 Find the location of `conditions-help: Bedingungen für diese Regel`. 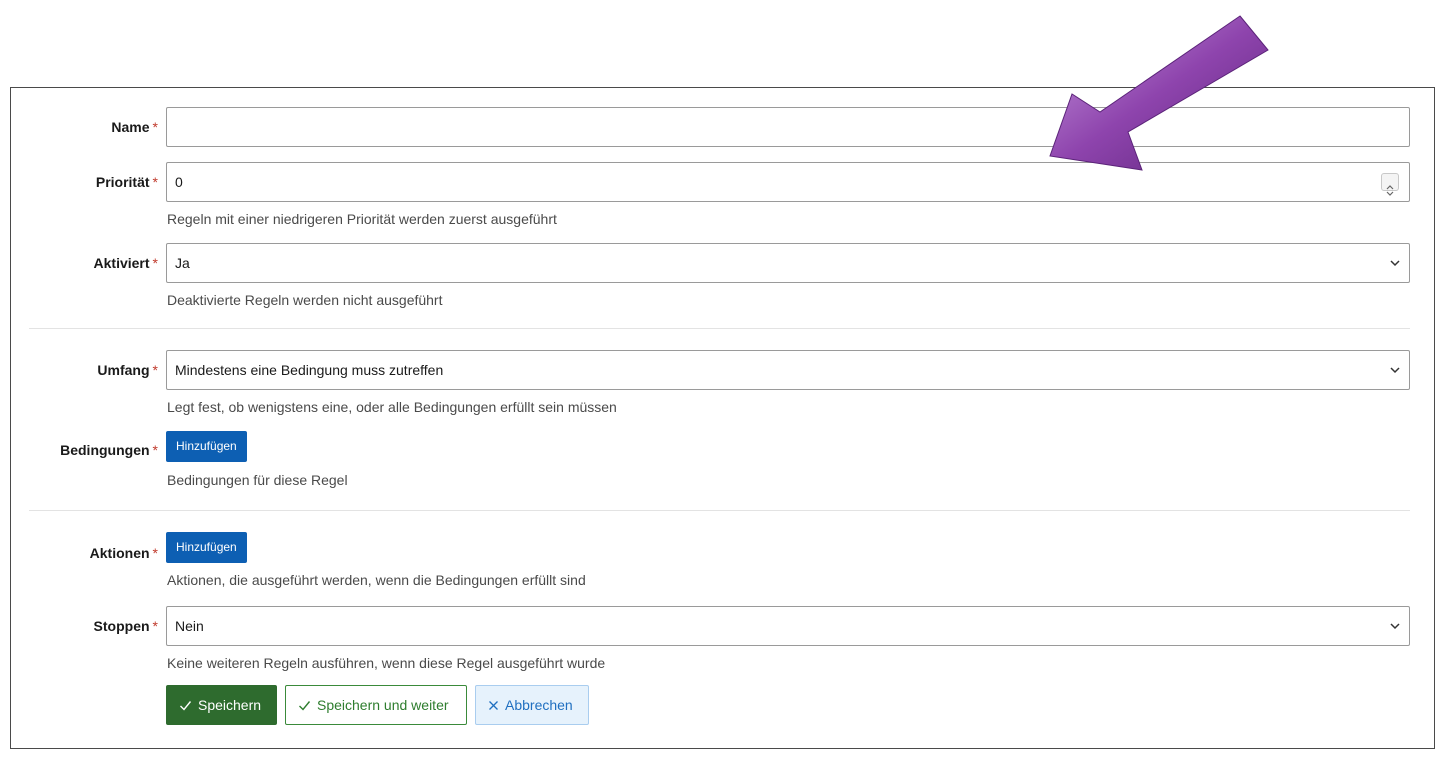

conditions-help: Bedingungen für diese Regel is located at coordinates (257, 480).